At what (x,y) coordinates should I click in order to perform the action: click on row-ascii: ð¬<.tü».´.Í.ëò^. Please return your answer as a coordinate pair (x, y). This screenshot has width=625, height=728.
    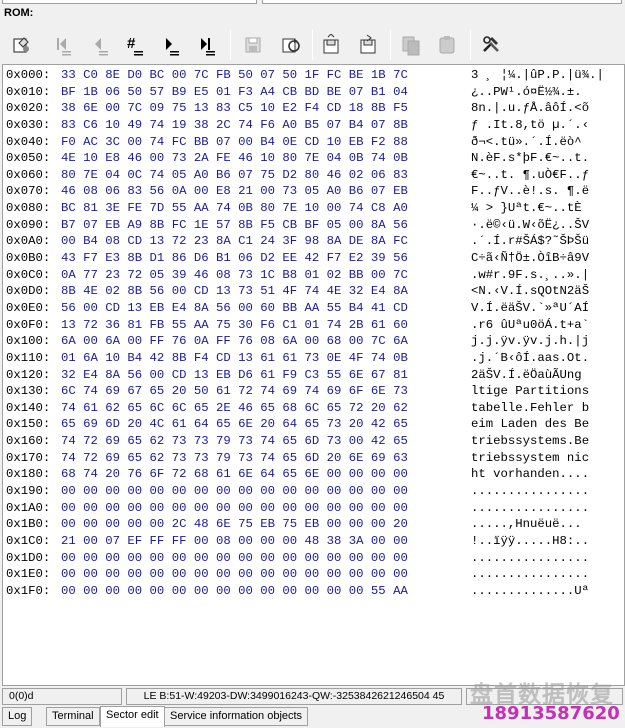
    Looking at the image, I should click on (546, 142).